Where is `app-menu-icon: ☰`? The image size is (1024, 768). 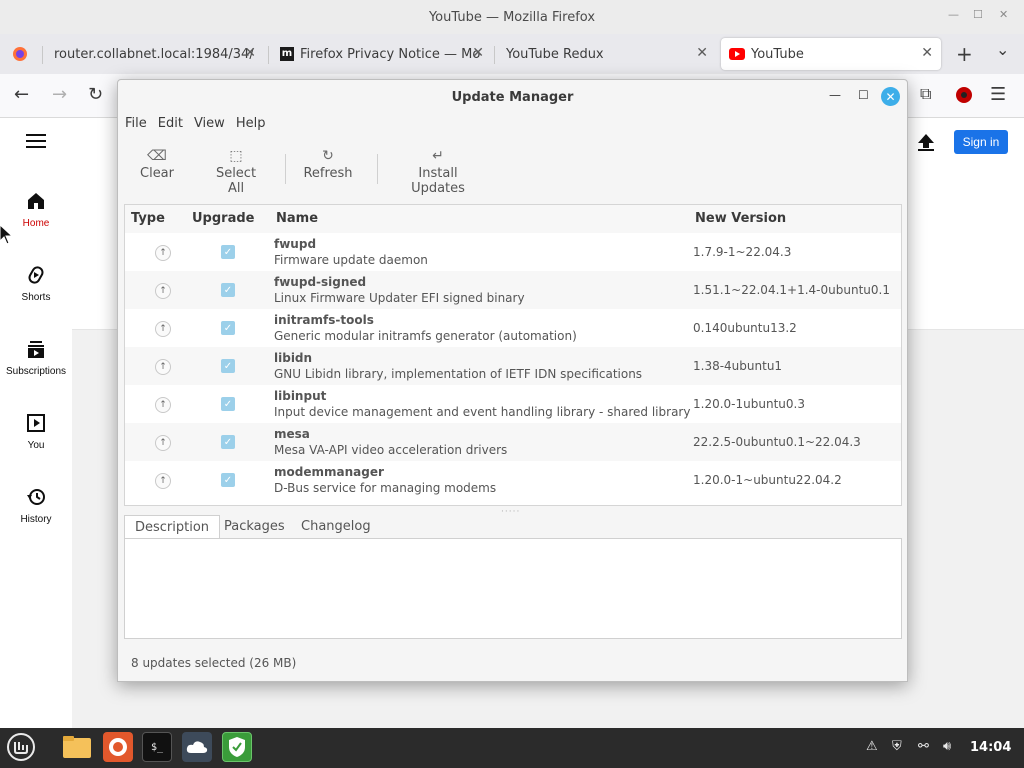 app-menu-icon: ☰ is located at coordinates (998, 94).